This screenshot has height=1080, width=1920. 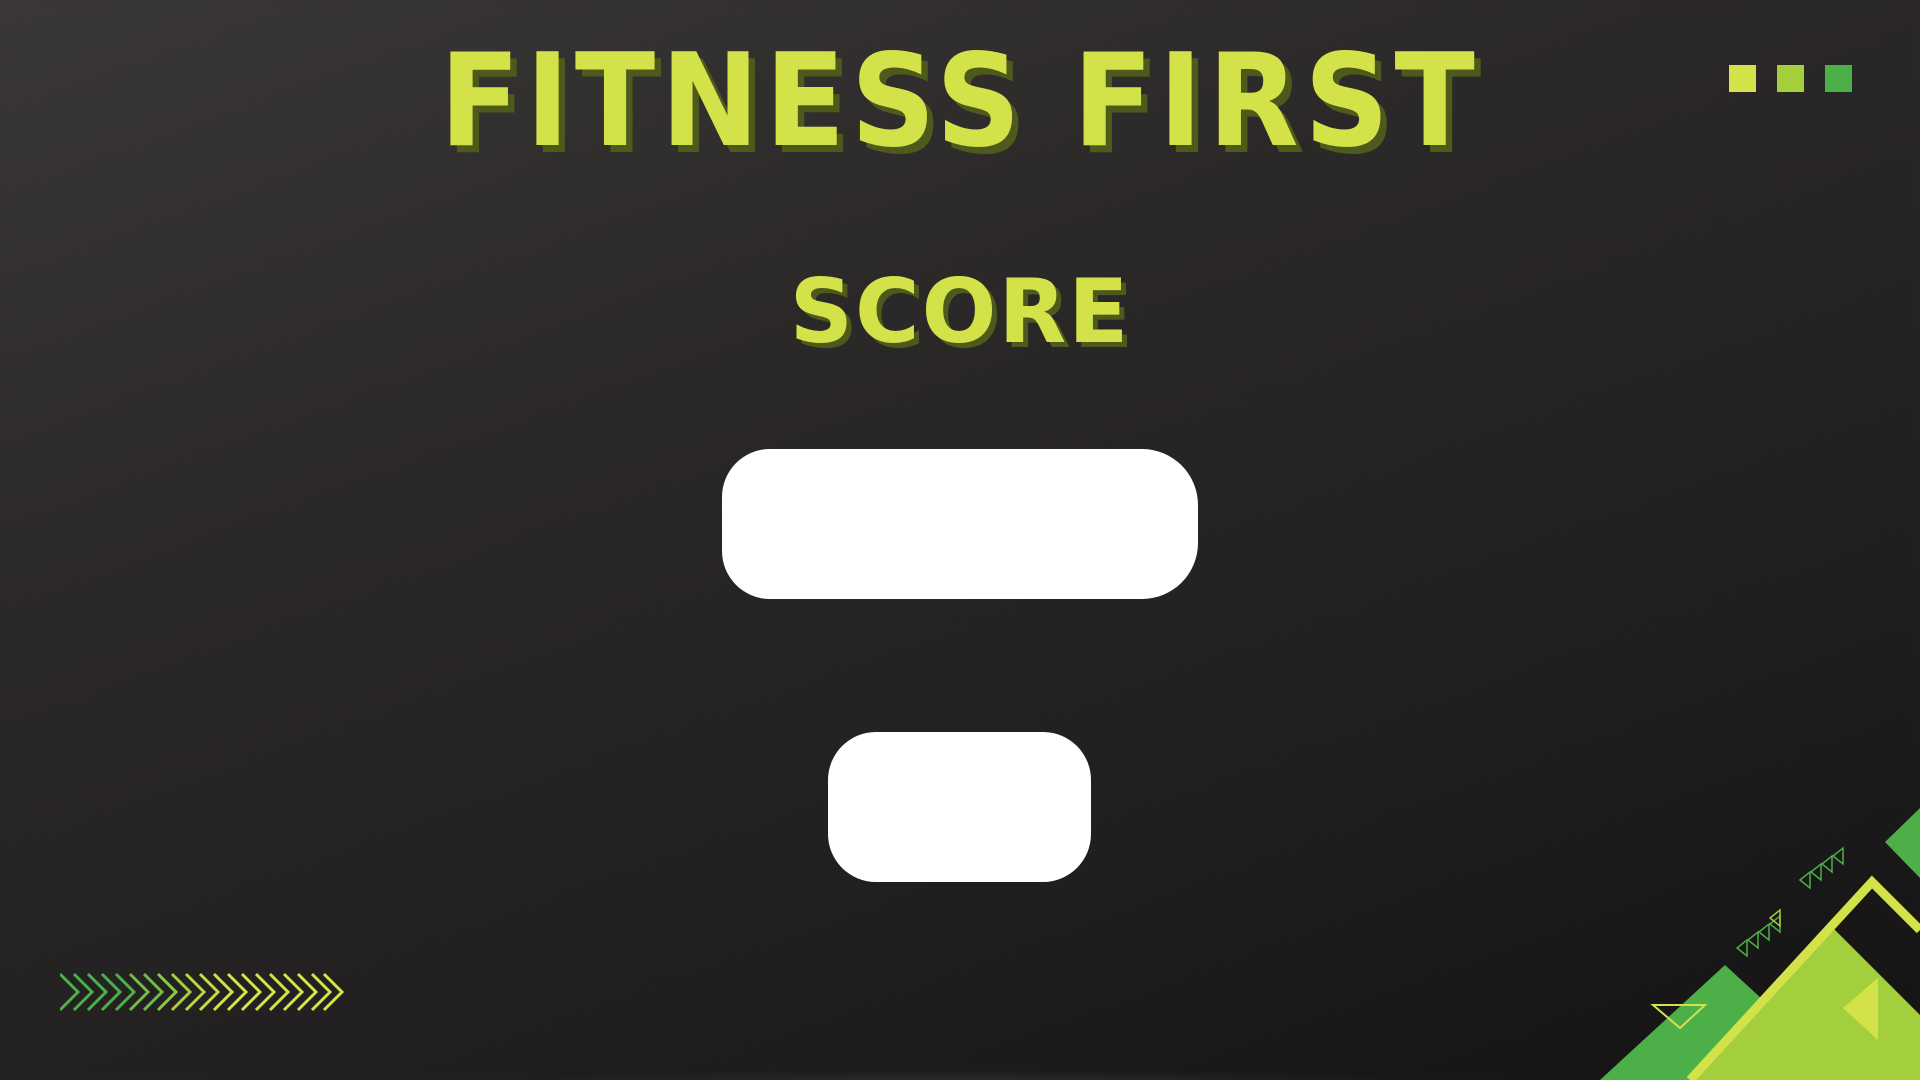 What do you see at coordinates (1760, 944) in the screenshot?
I see `triangle-corner-decoration-icon` at bounding box center [1760, 944].